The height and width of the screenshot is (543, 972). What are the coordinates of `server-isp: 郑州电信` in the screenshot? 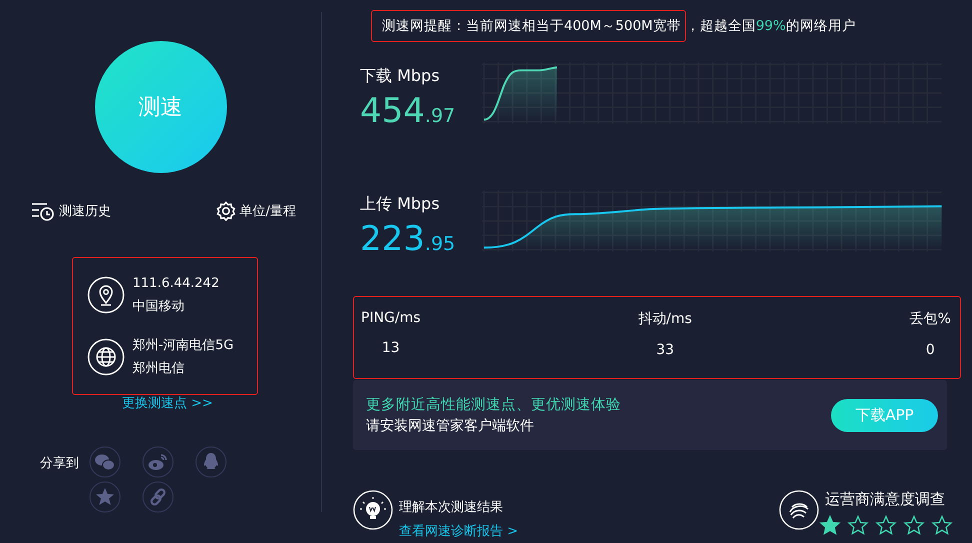 It's located at (159, 368).